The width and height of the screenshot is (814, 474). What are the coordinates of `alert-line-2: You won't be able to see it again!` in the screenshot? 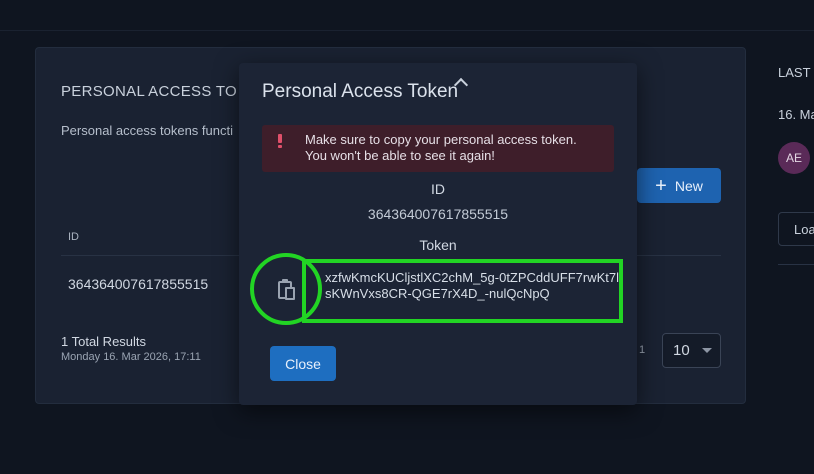 It's located at (400, 155).